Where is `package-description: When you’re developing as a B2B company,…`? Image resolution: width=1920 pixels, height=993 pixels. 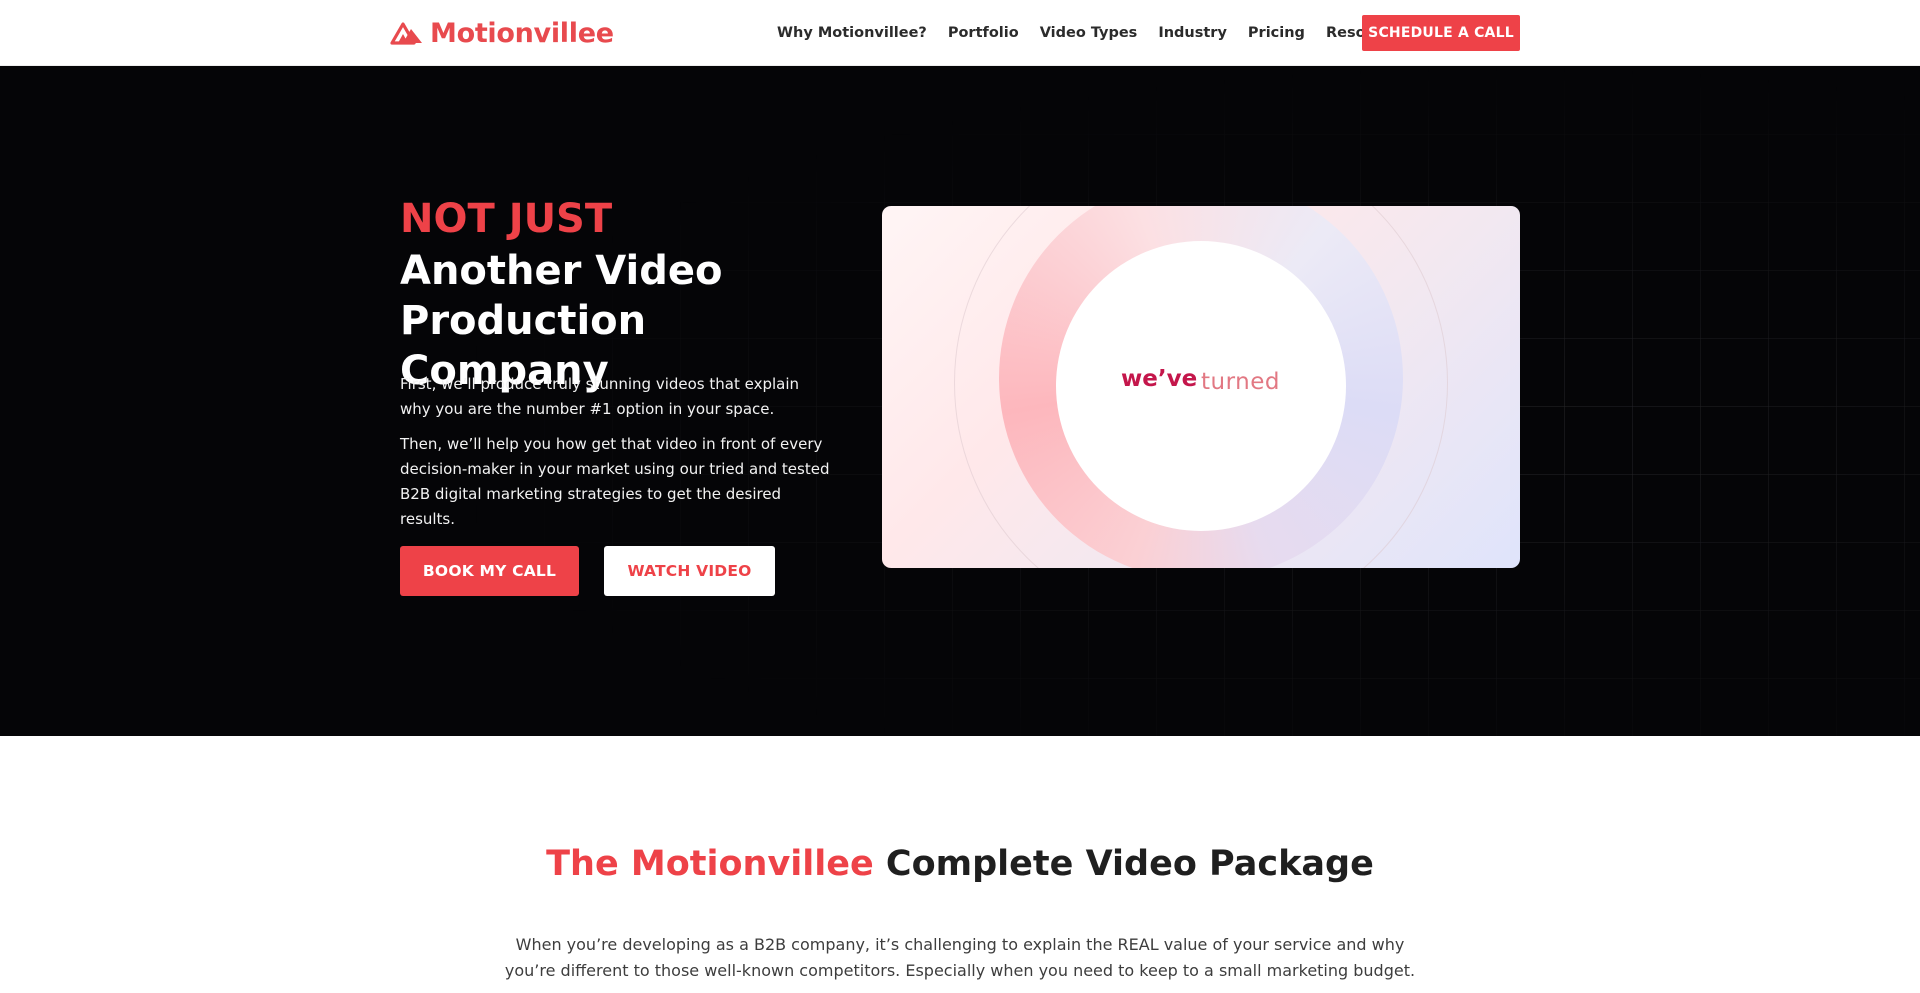 package-description: When you’re developing as a B2B company,… is located at coordinates (960, 957).